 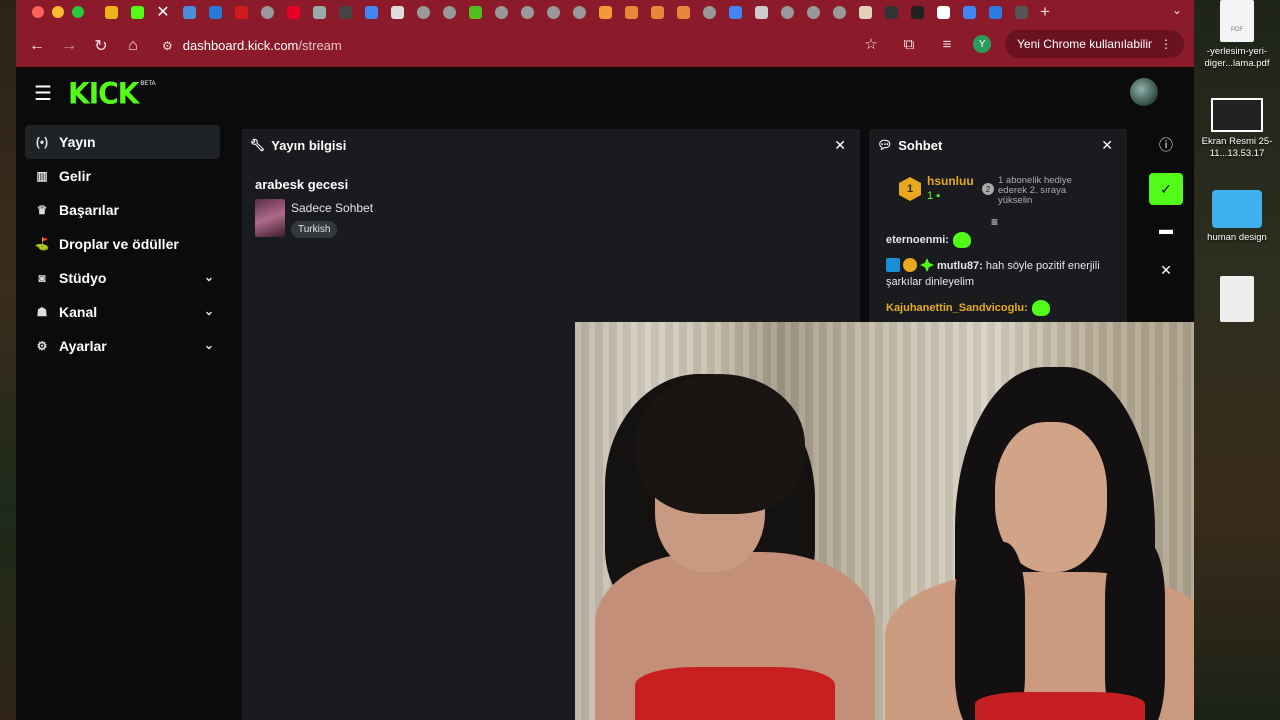 I want to click on channel-icon: ☗, so click(x=42, y=312).